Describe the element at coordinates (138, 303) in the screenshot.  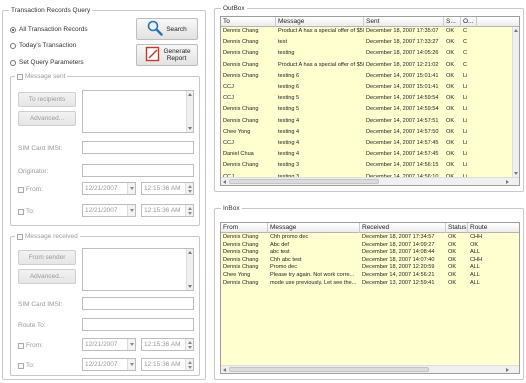
I see `received-sim-input` at that location.